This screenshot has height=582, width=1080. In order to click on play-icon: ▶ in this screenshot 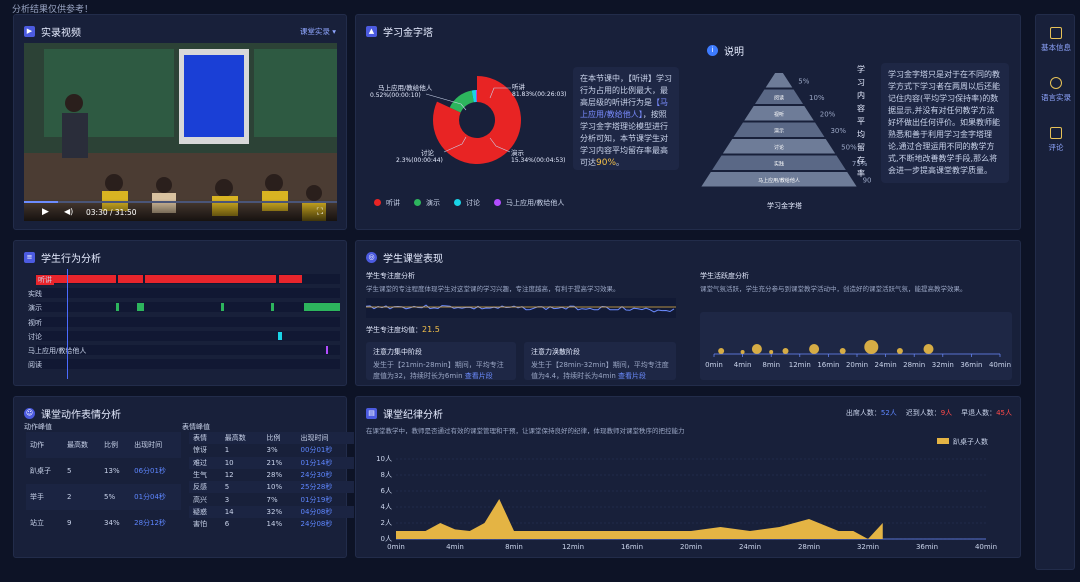, I will do `click(45, 212)`.